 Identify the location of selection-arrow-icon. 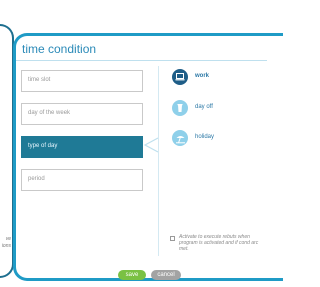
(151, 145).